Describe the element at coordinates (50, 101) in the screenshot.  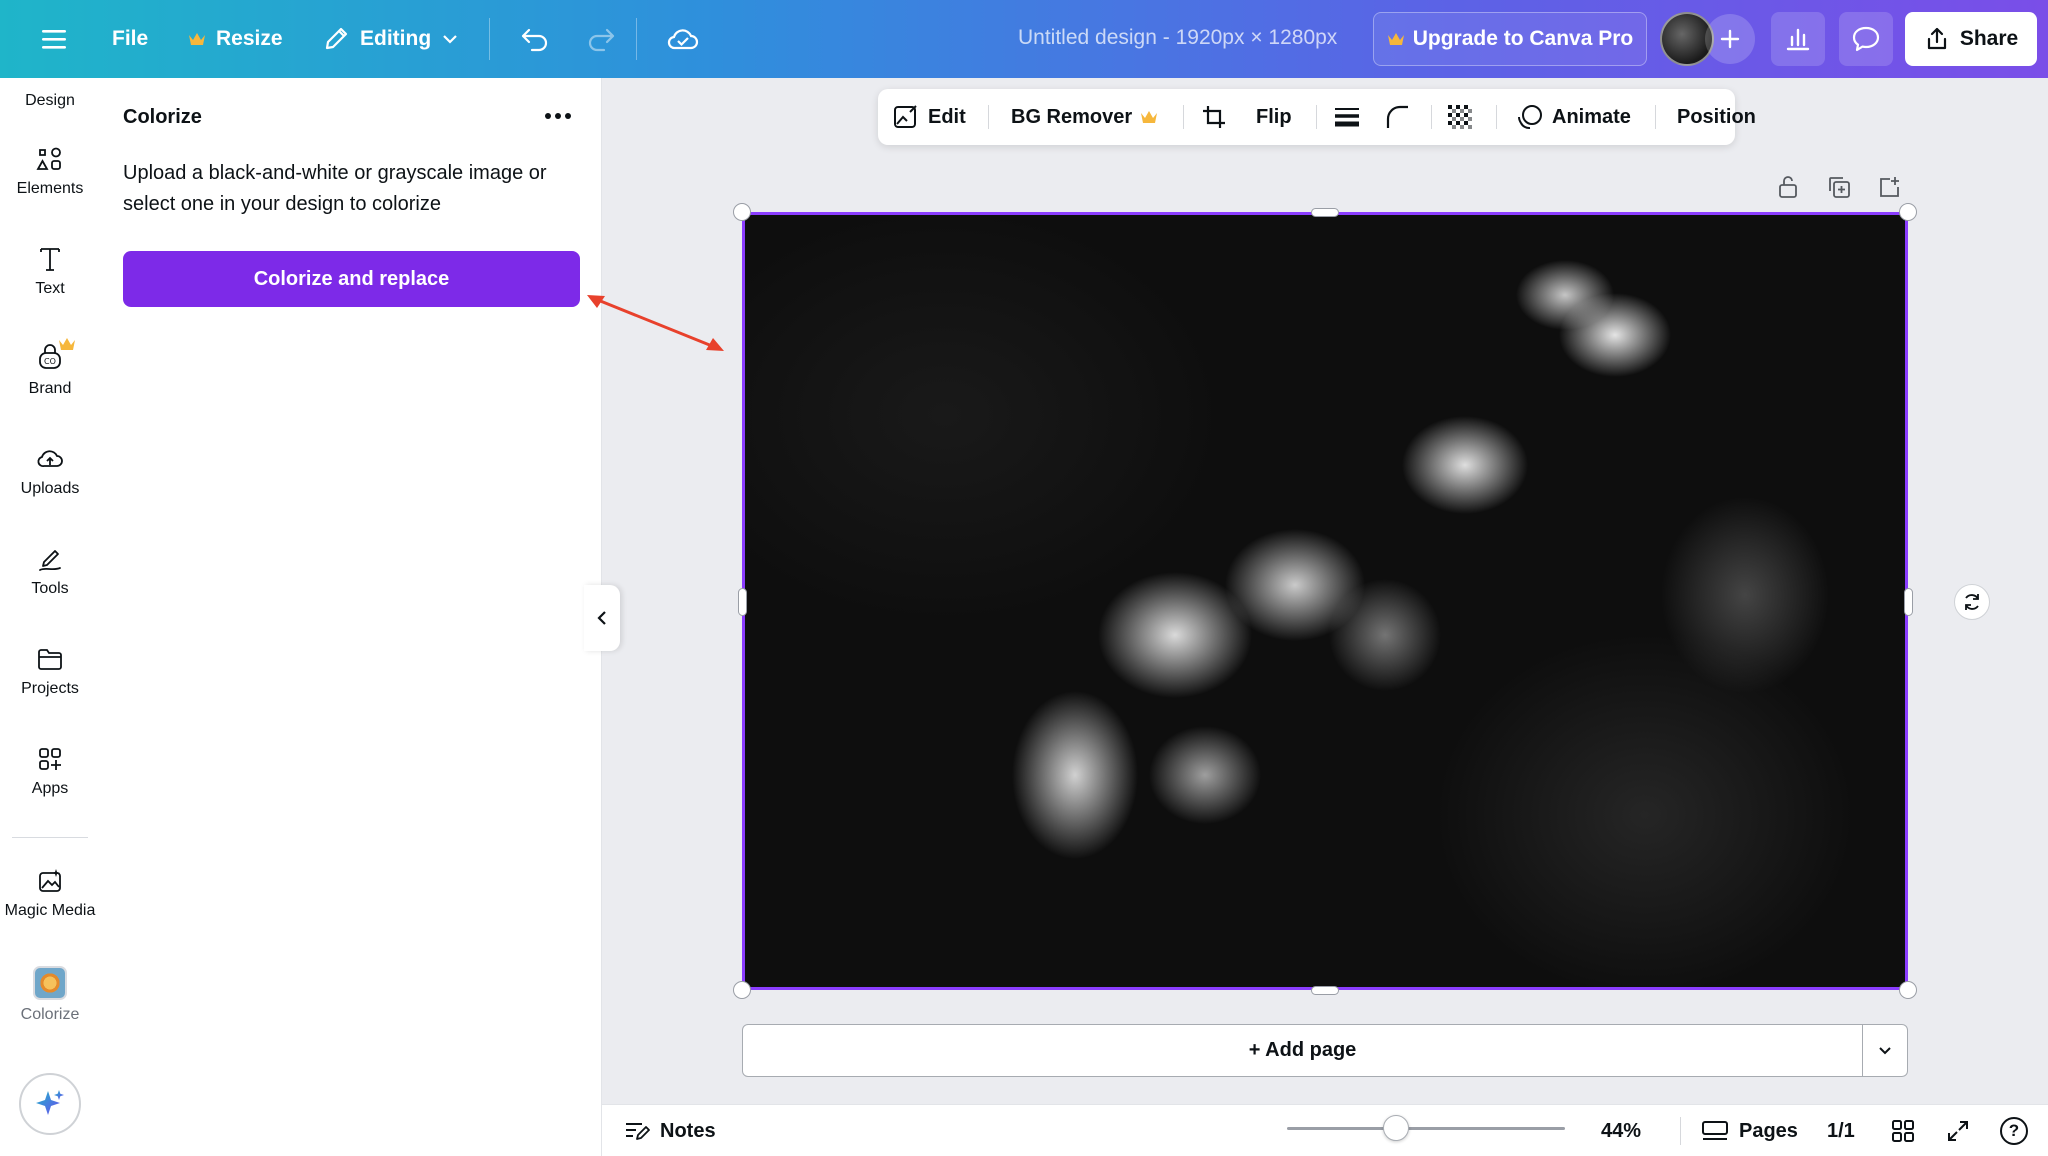
I see `rail-item-design: Design` at that location.